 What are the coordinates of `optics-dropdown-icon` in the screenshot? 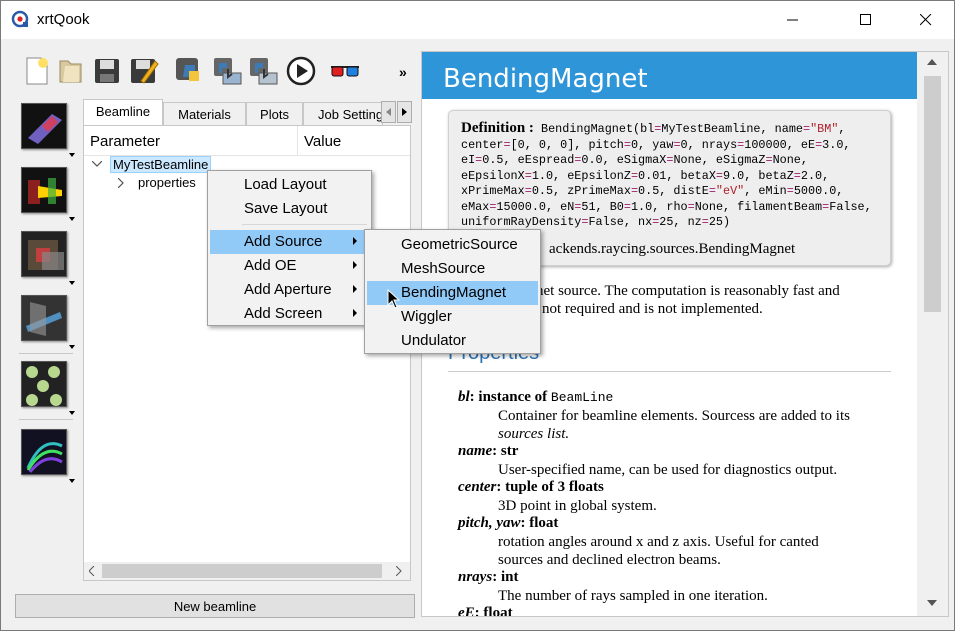 It's located at (72, 219).